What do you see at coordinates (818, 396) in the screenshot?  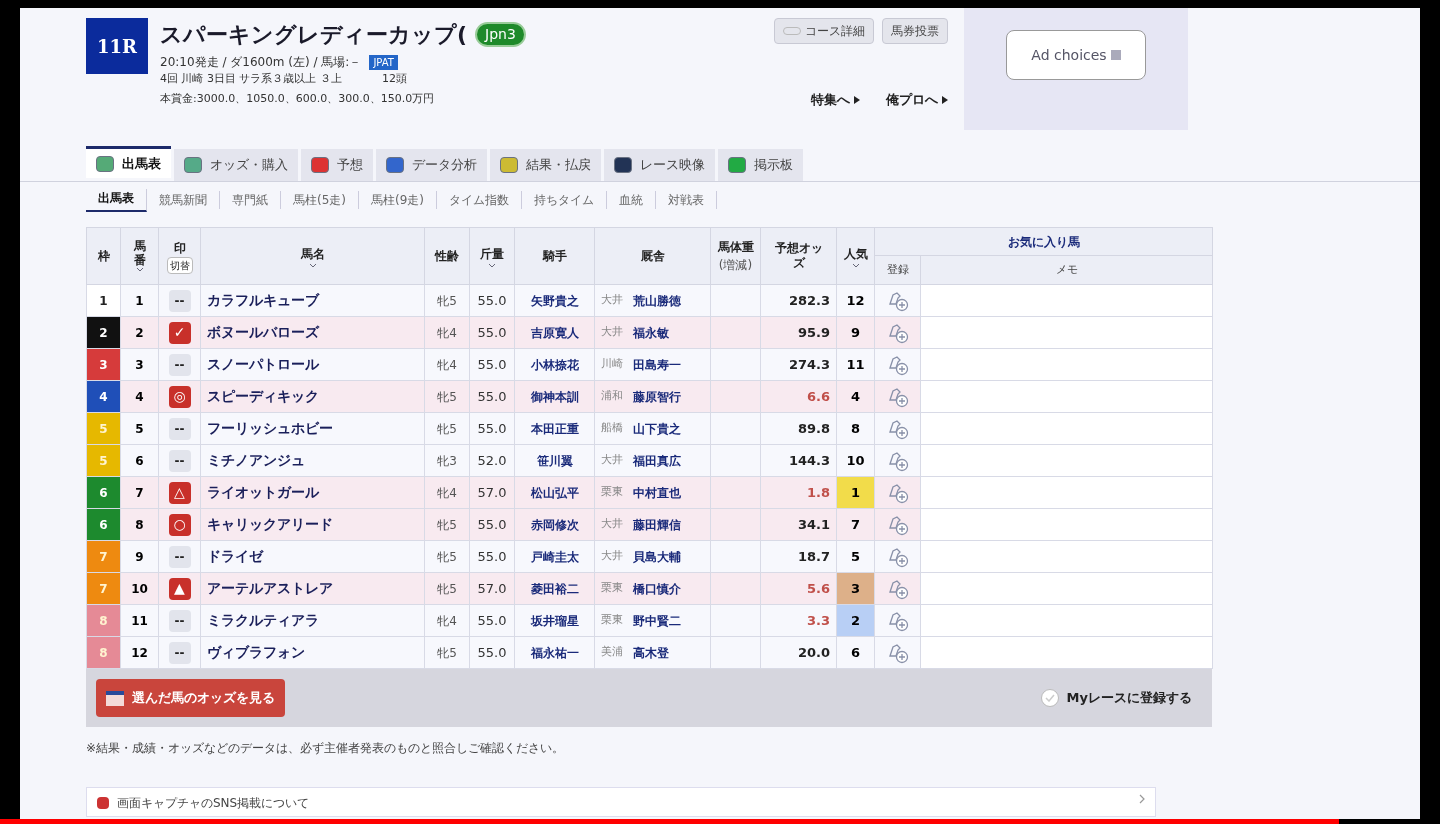 I see `odds-value: 6.6` at bounding box center [818, 396].